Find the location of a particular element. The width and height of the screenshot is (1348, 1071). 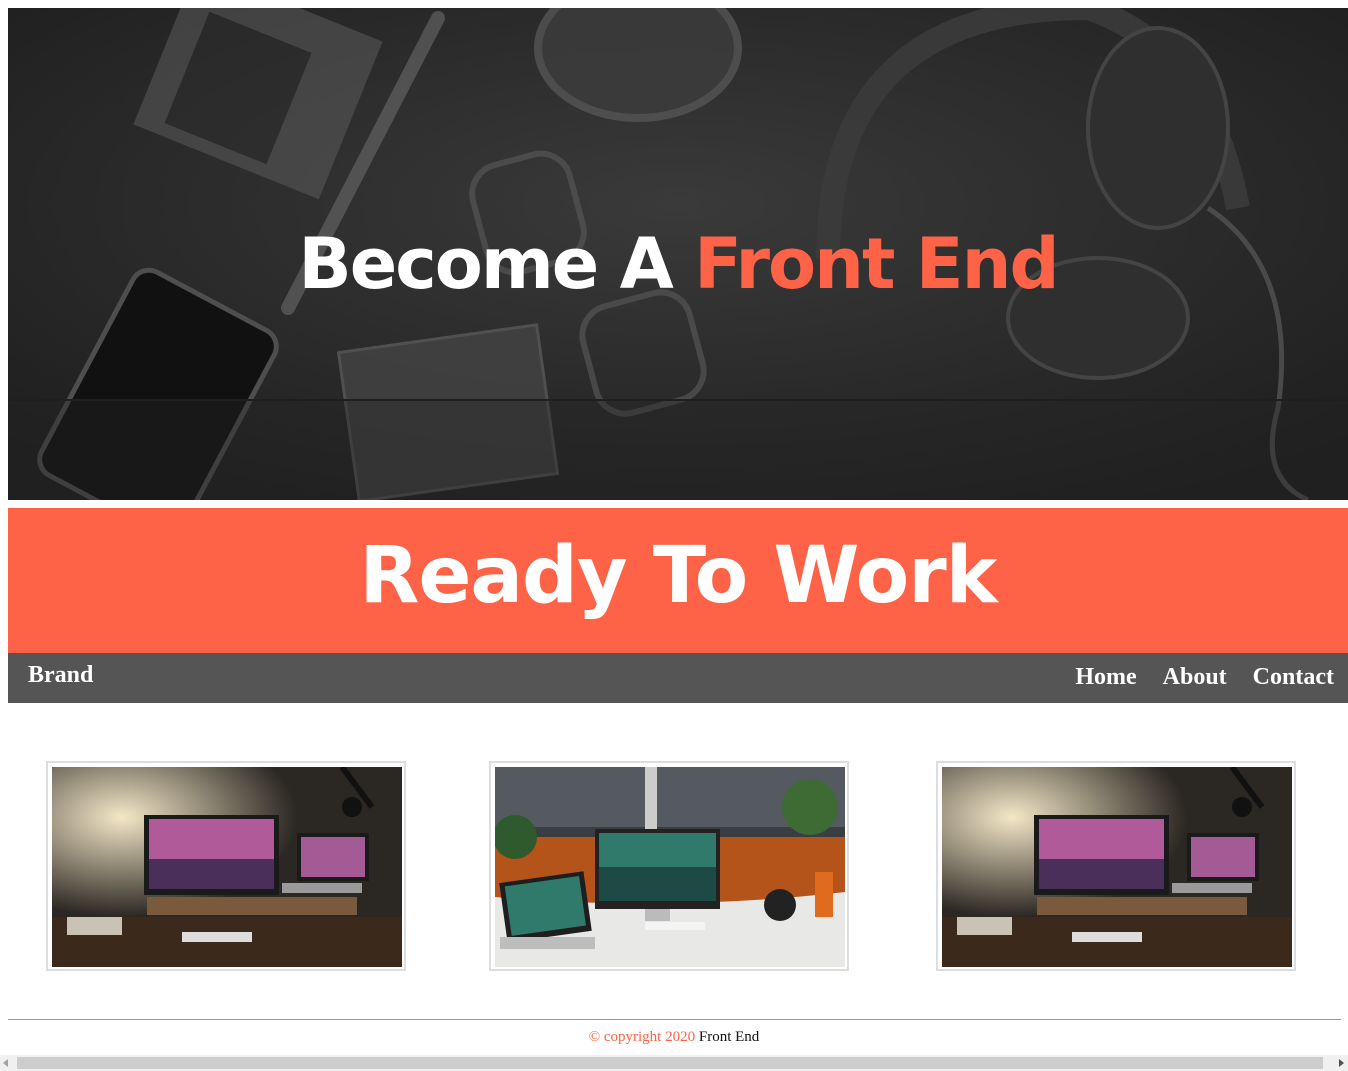

footer: © copyright 2020 Front End is located at coordinates (674, 1037).